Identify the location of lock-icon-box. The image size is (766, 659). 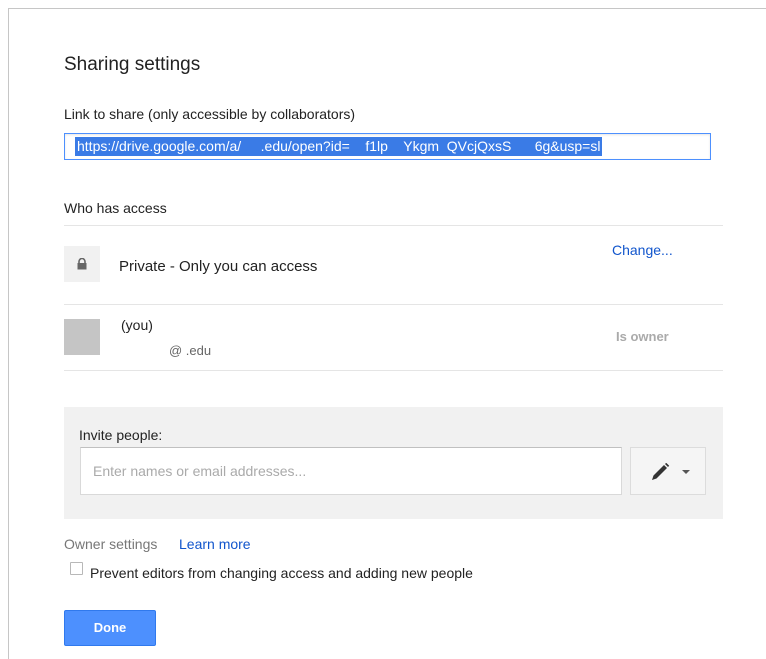
(82, 264).